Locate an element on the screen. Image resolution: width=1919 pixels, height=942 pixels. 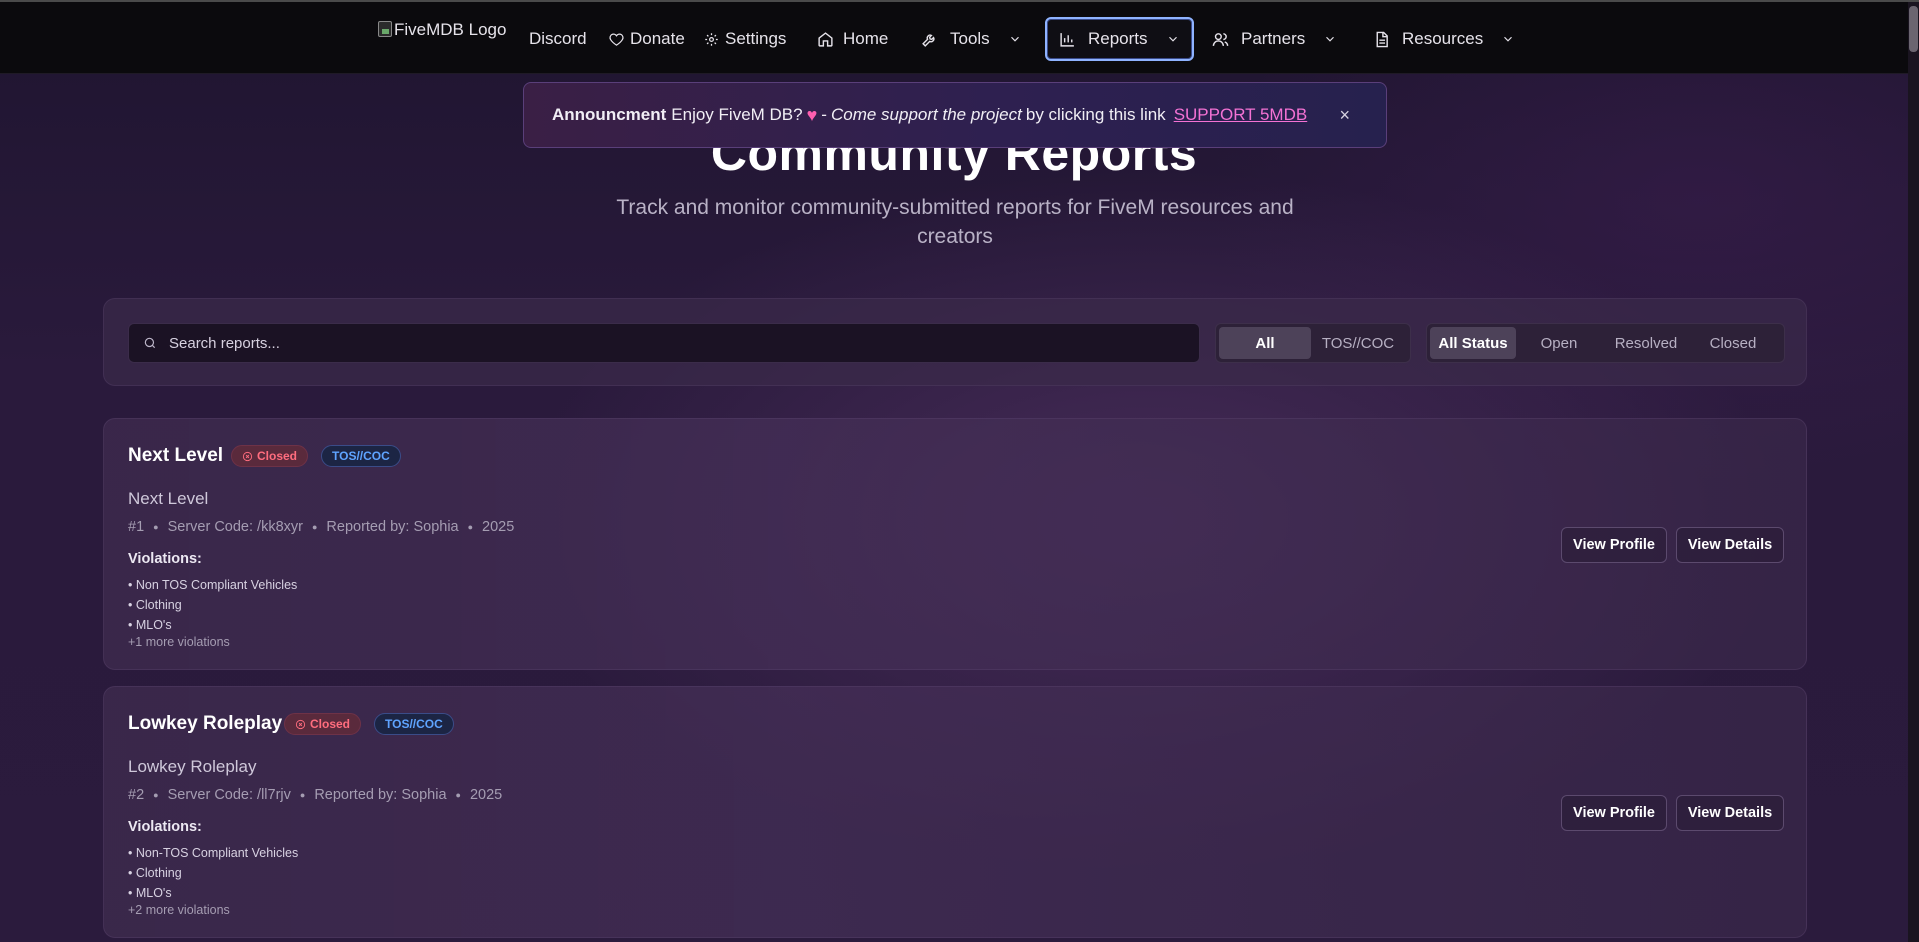
nav-resources: Resources is located at coordinates (1444, 39).